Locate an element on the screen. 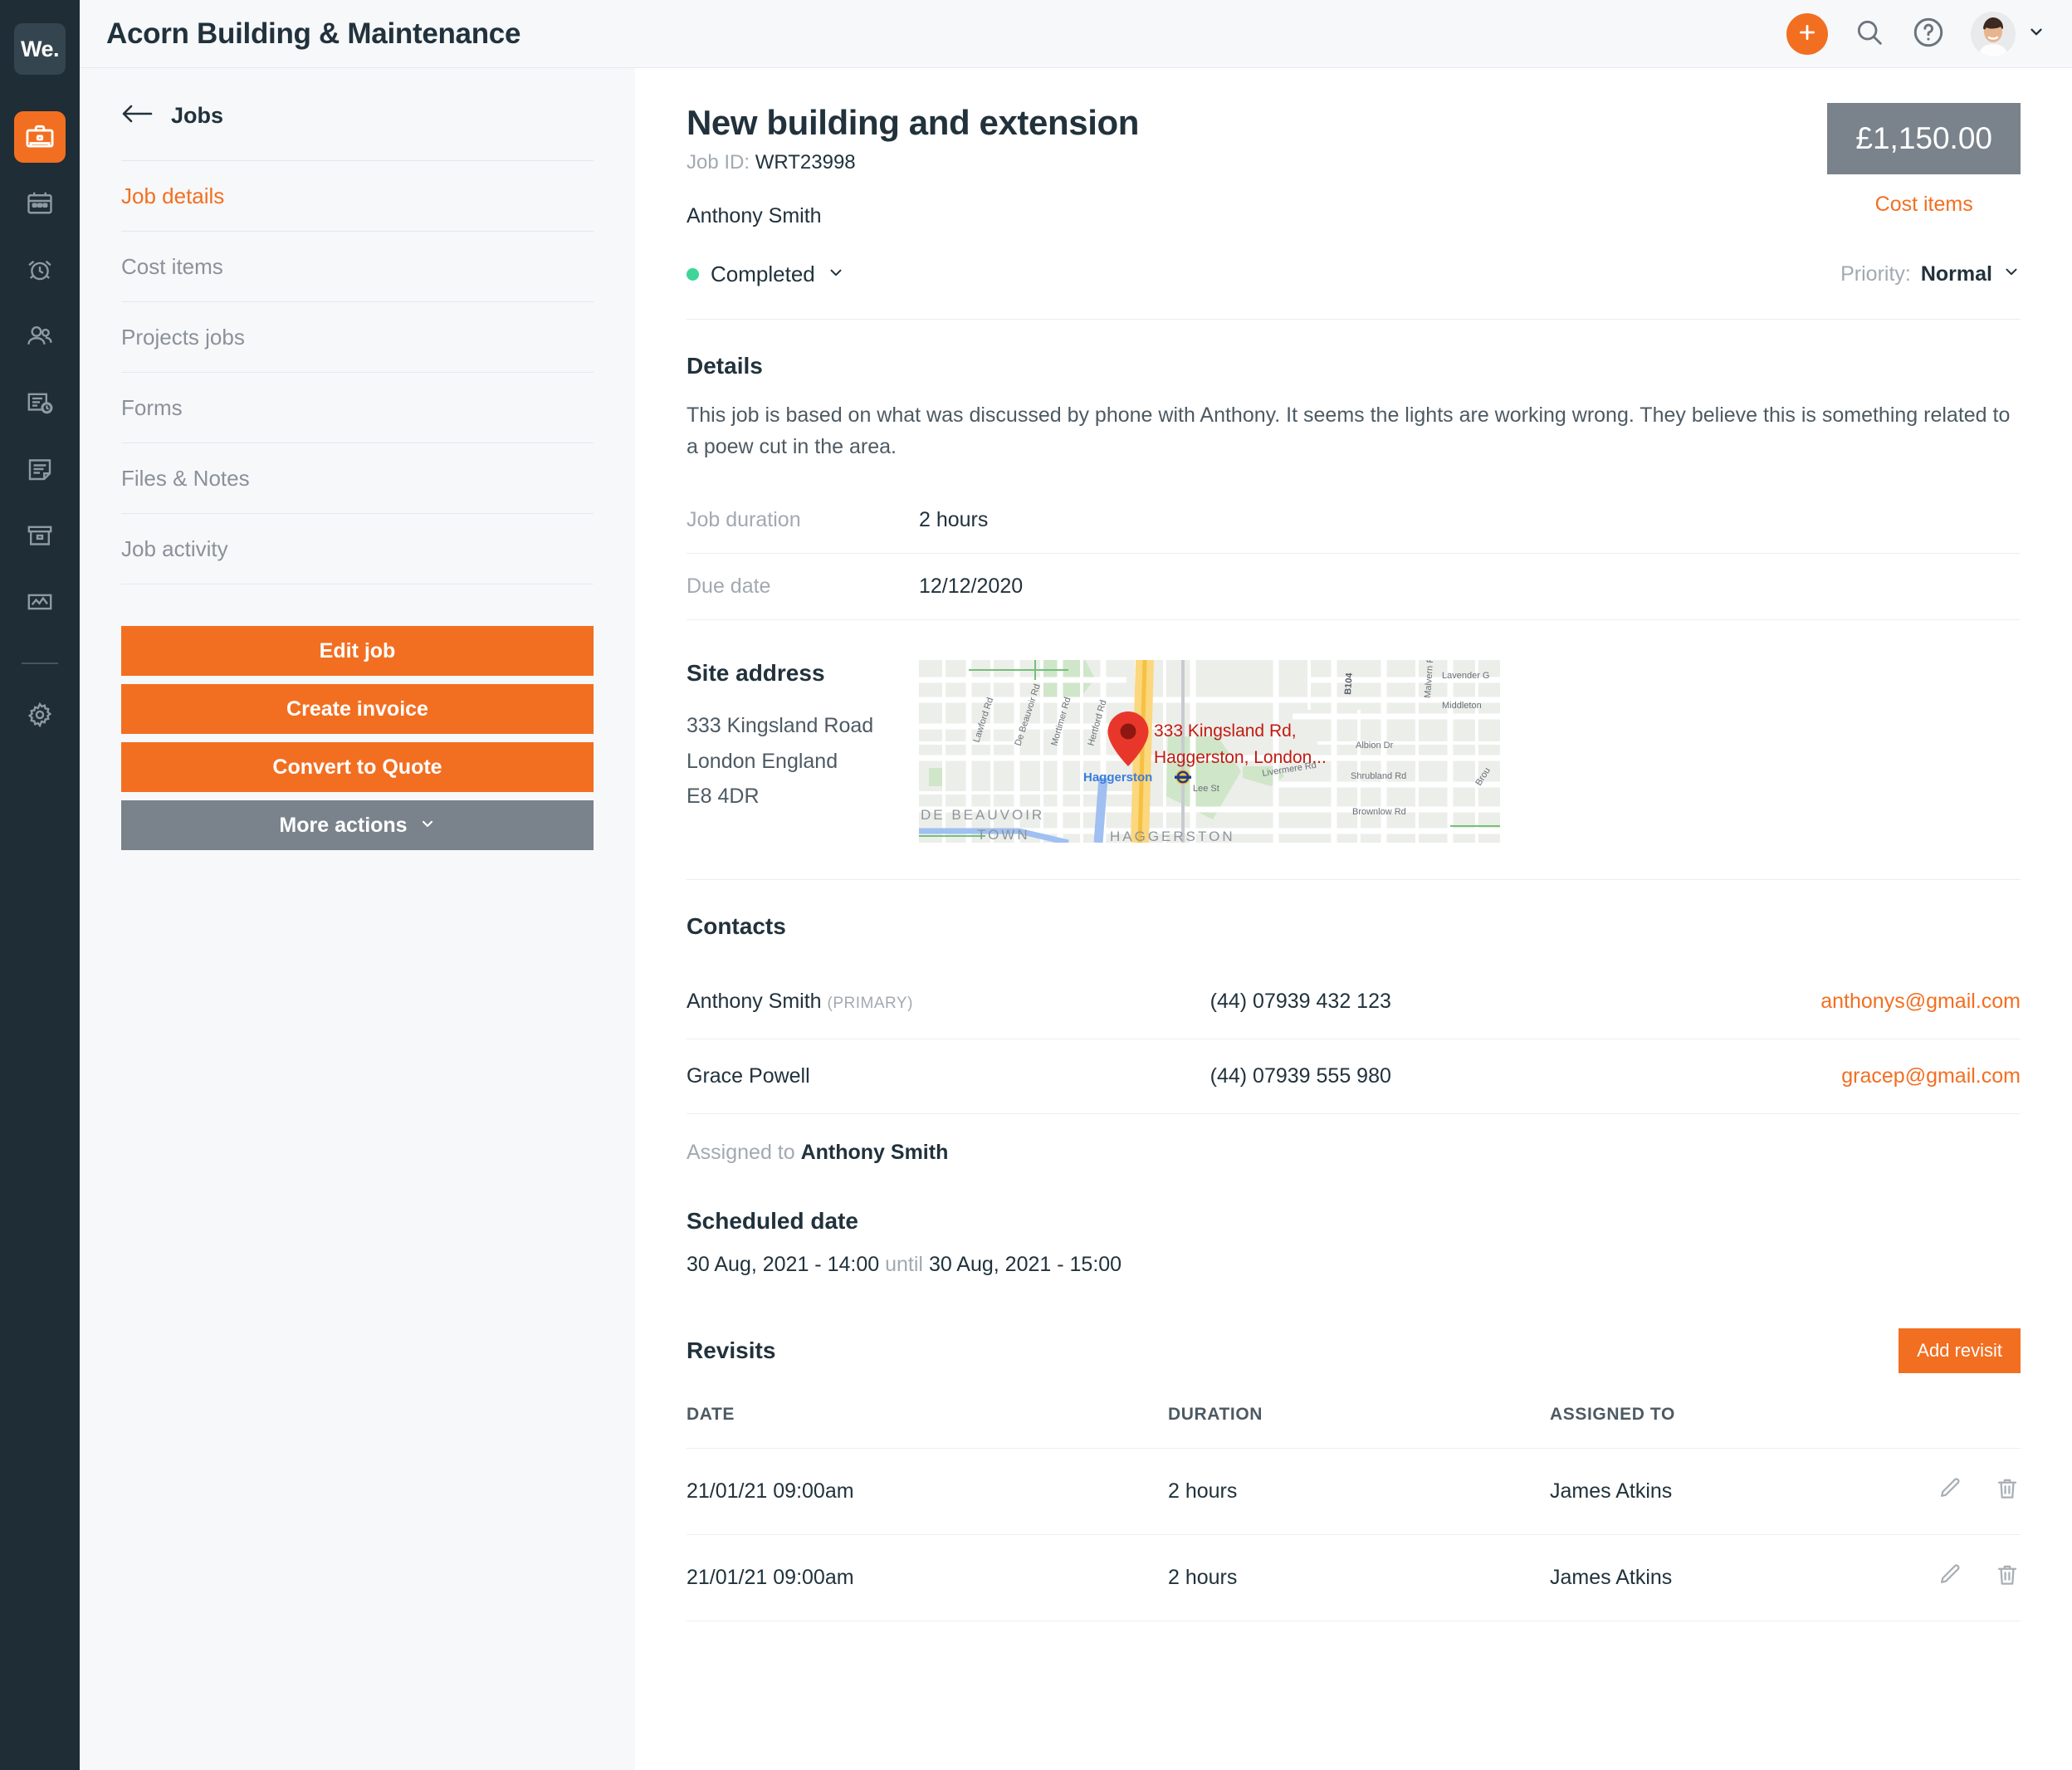 The image size is (2072, 1770). status-dot is located at coordinates (693, 274).